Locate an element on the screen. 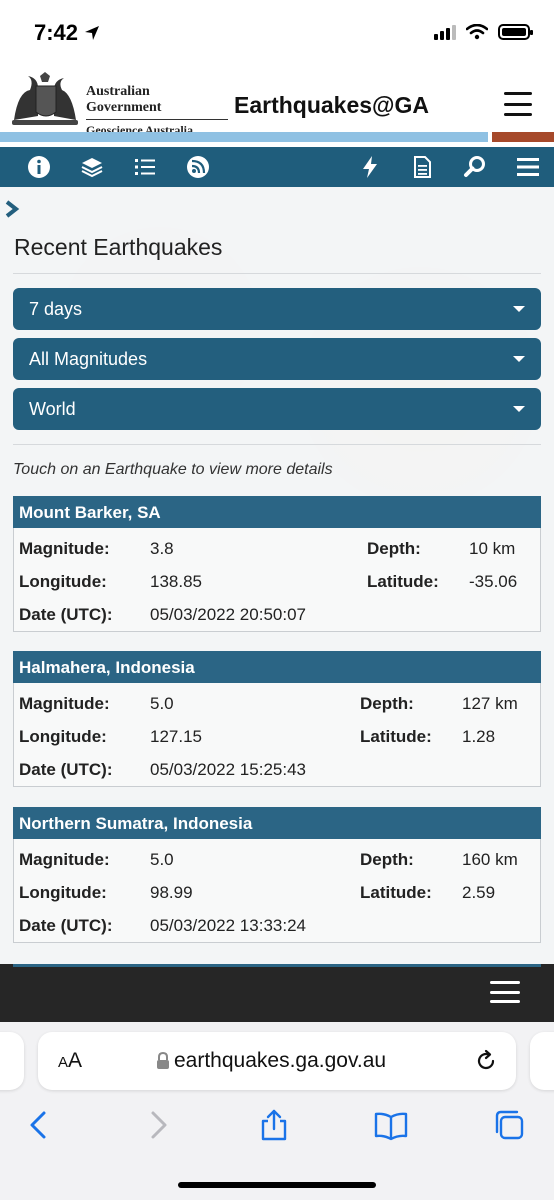 This screenshot has height=1200, width=554. back-icon is located at coordinates (39, 1125).